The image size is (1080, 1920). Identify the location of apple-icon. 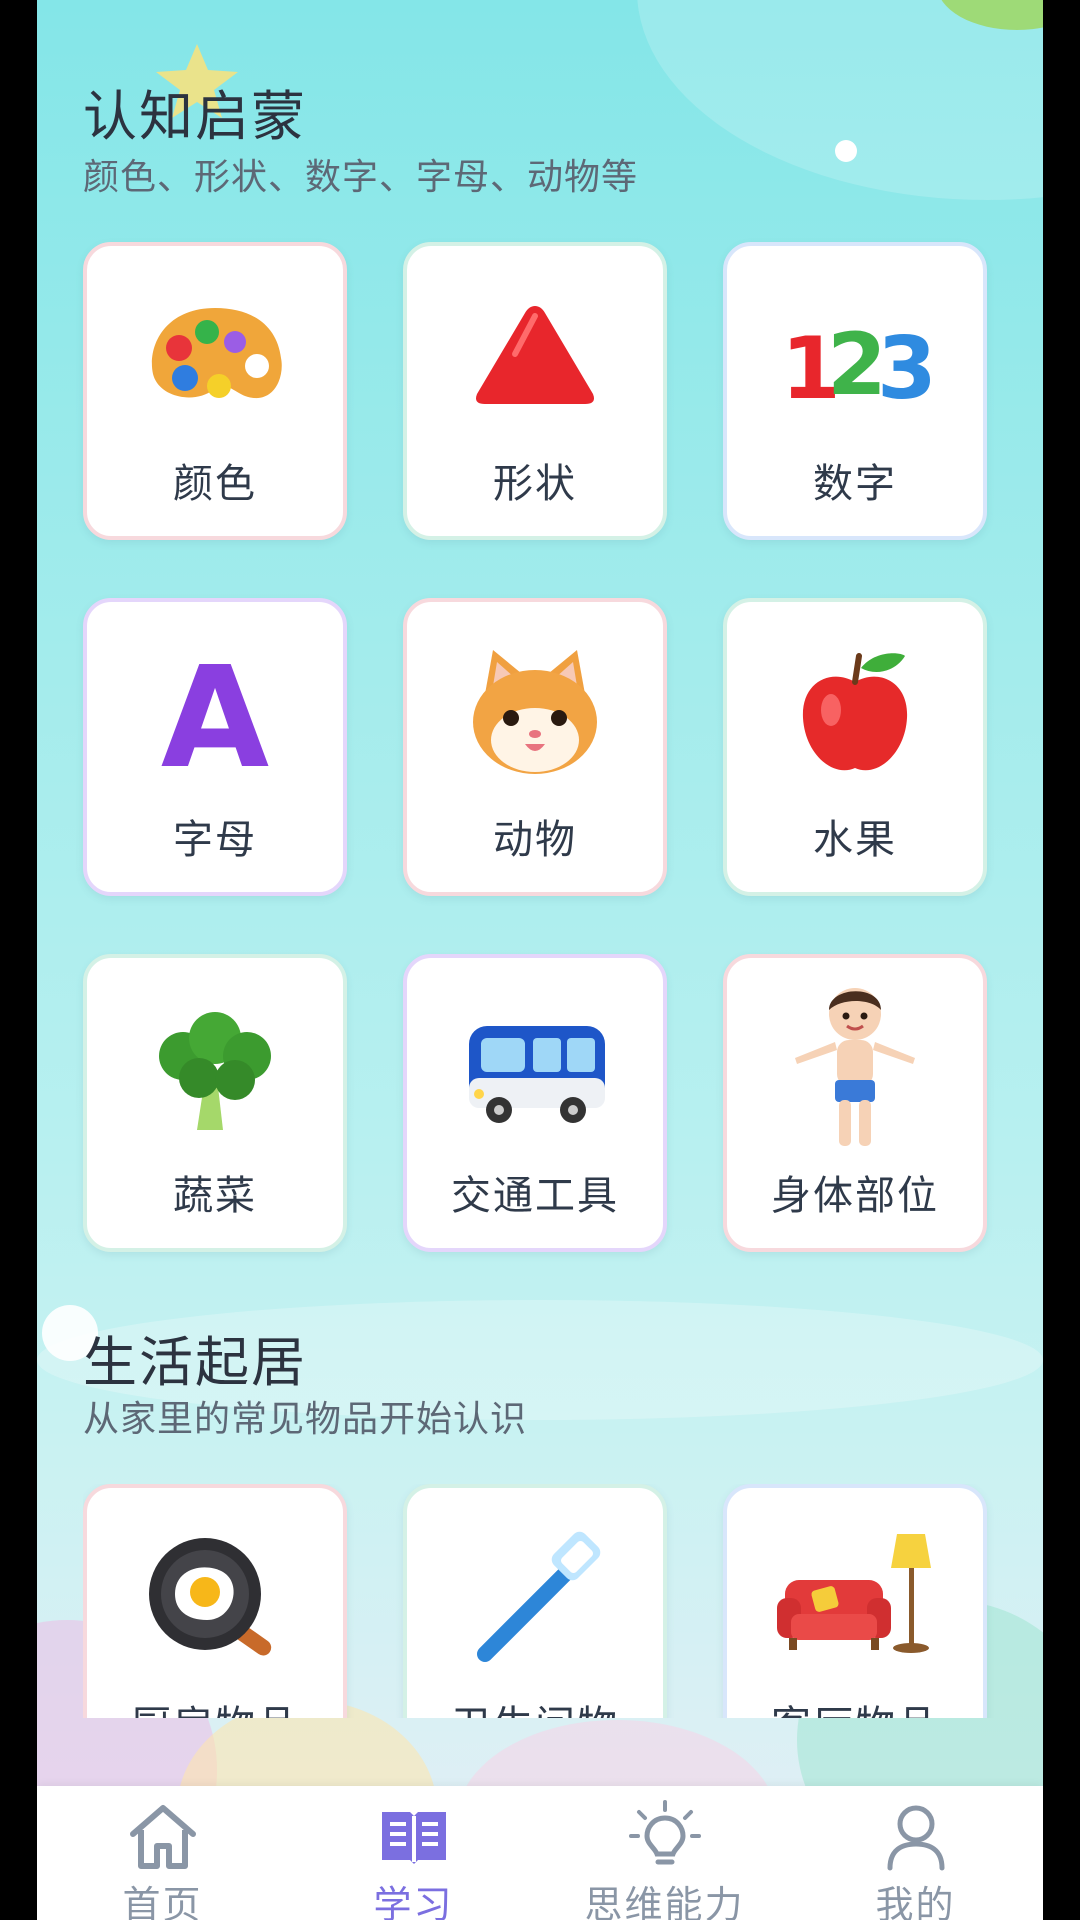
(855, 712).